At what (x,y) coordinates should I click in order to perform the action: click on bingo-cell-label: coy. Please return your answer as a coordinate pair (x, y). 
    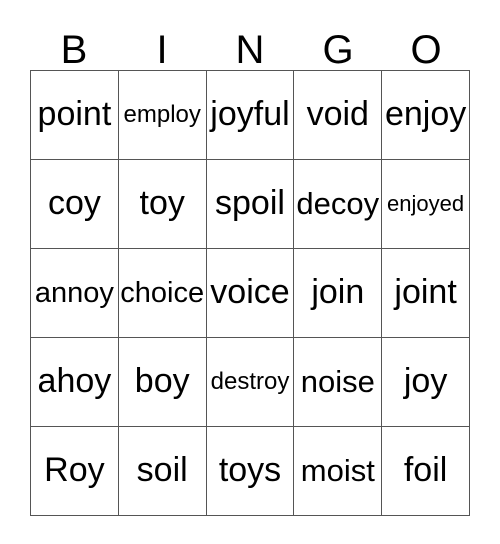
    Looking at the image, I should click on (74, 203).